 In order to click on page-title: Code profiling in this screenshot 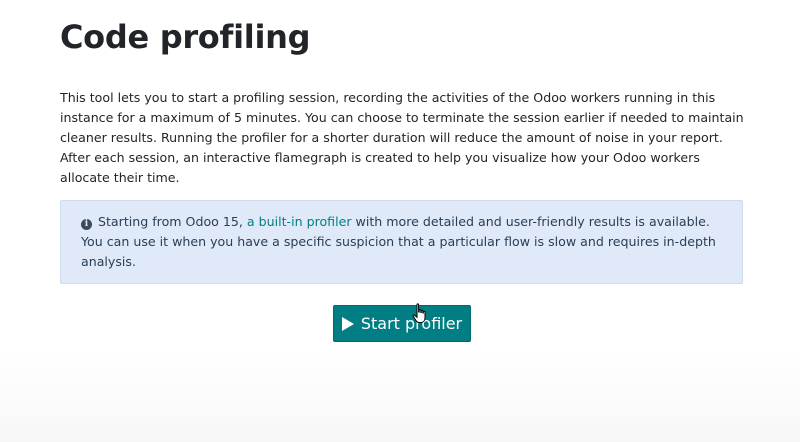, I will do `click(185, 37)`.